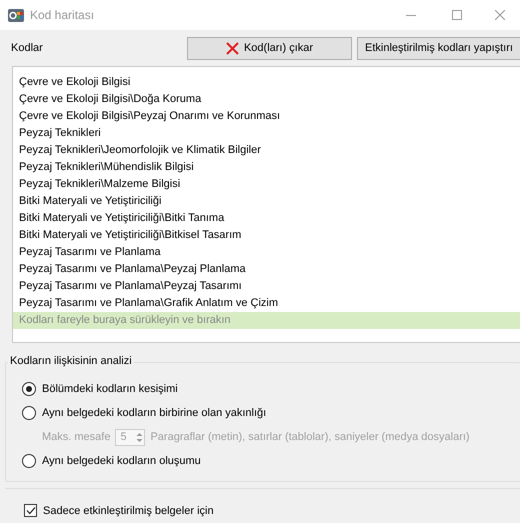 This screenshot has height=523, width=520. What do you see at coordinates (154, 413) in the screenshot?
I see `option-label: Aynı belgedeki kodların birbirine olan yakınlığı` at bounding box center [154, 413].